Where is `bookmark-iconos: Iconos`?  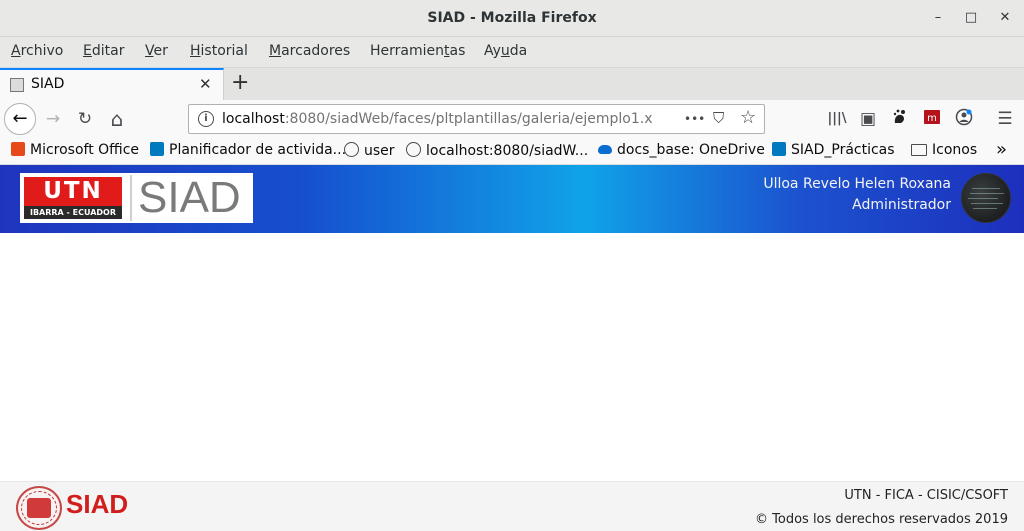
bookmark-iconos: Iconos is located at coordinates (944, 150).